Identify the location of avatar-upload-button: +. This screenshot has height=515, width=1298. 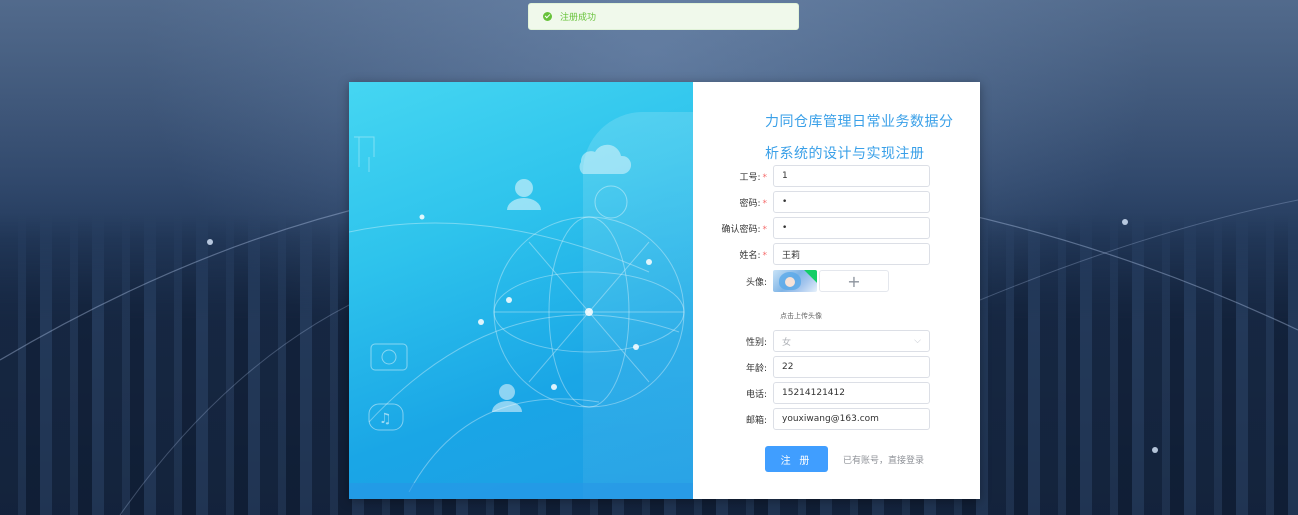
(854, 281).